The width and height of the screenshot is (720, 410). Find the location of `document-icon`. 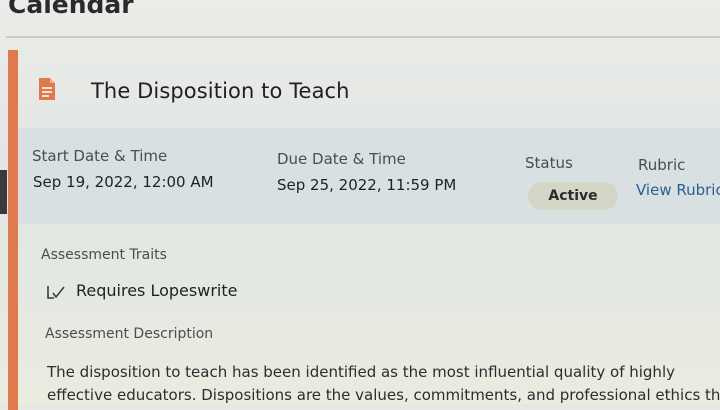

document-icon is located at coordinates (47, 89).